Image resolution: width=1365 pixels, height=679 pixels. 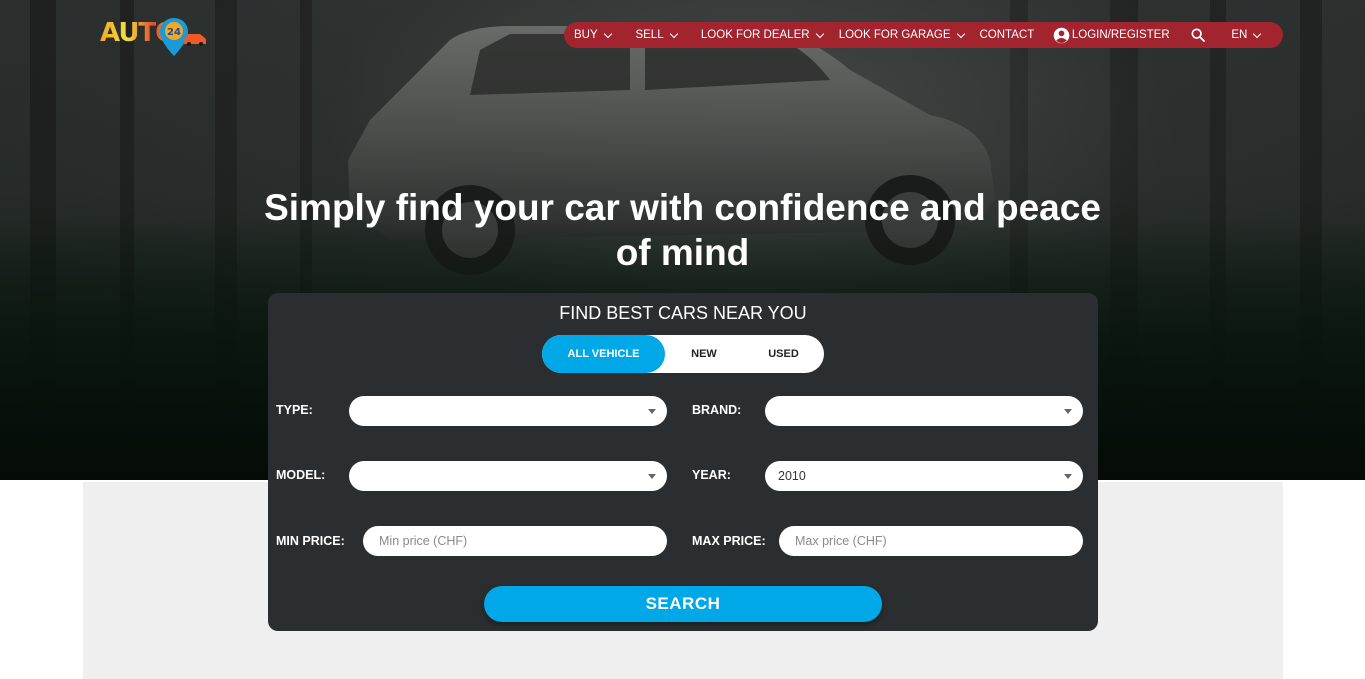 What do you see at coordinates (603, 354) in the screenshot?
I see `tab-all-vehicle: ALL VEHICLE` at bounding box center [603, 354].